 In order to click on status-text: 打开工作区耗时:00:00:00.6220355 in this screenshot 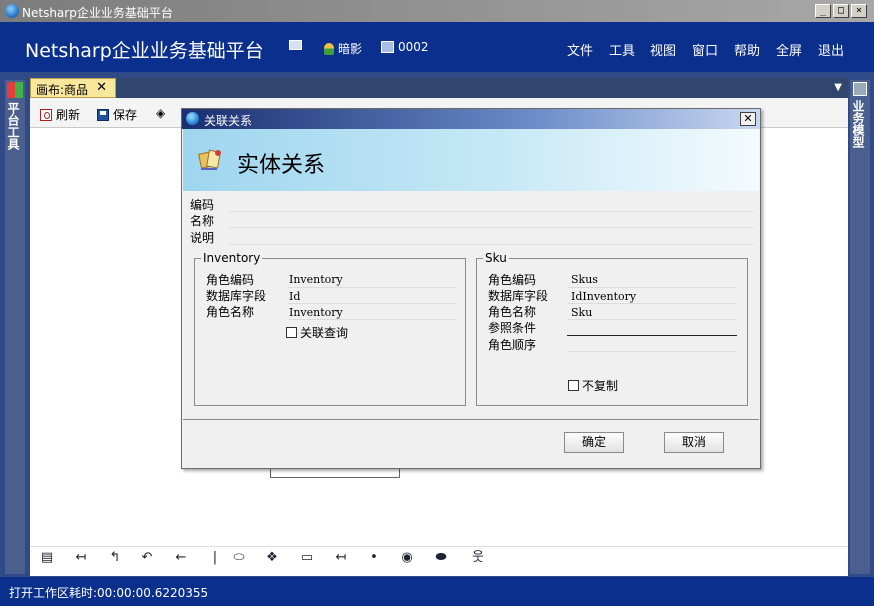, I will do `click(109, 593)`.